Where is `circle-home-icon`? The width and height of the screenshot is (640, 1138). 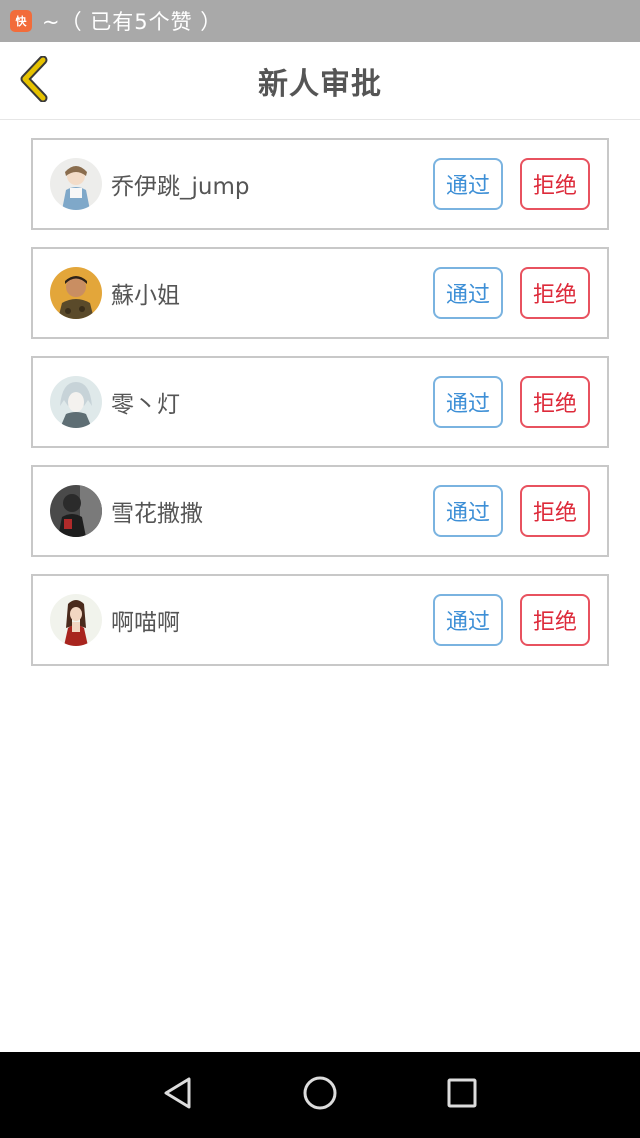
circle-home-icon is located at coordinates (320, 1095).